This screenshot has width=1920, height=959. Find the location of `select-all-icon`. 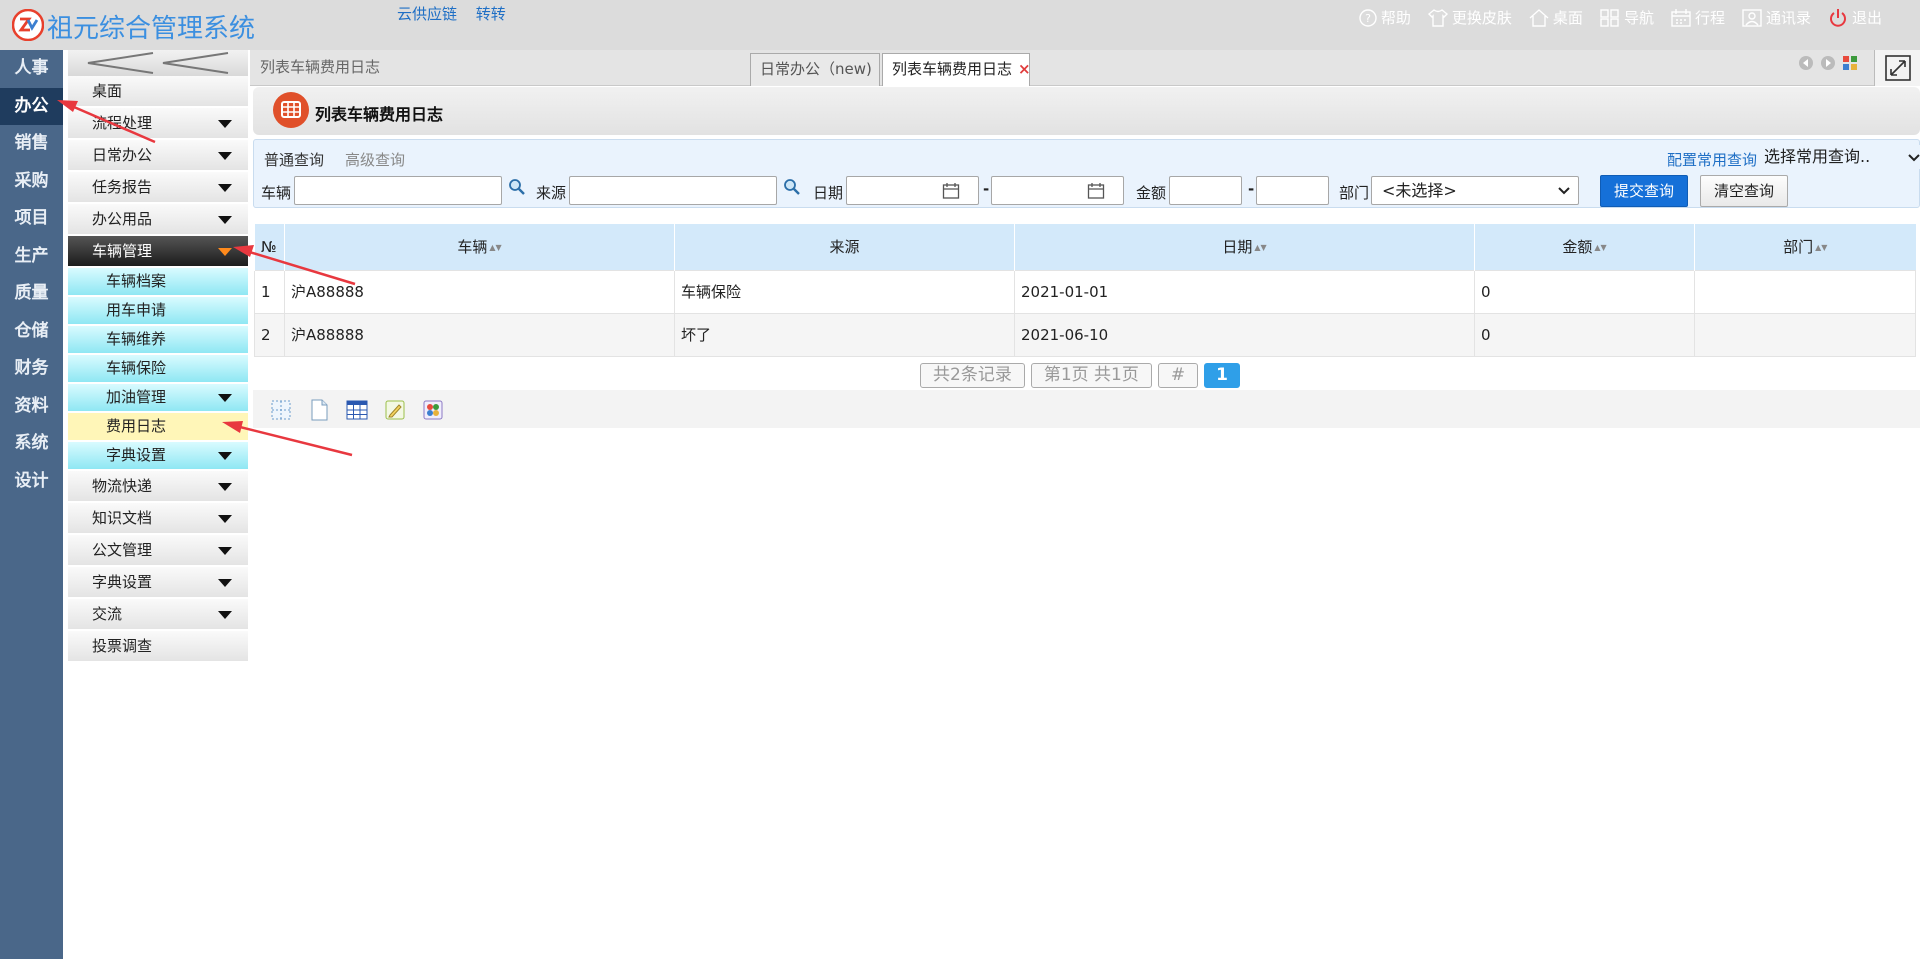

select-all-icon is located at coordinates (281, 410).